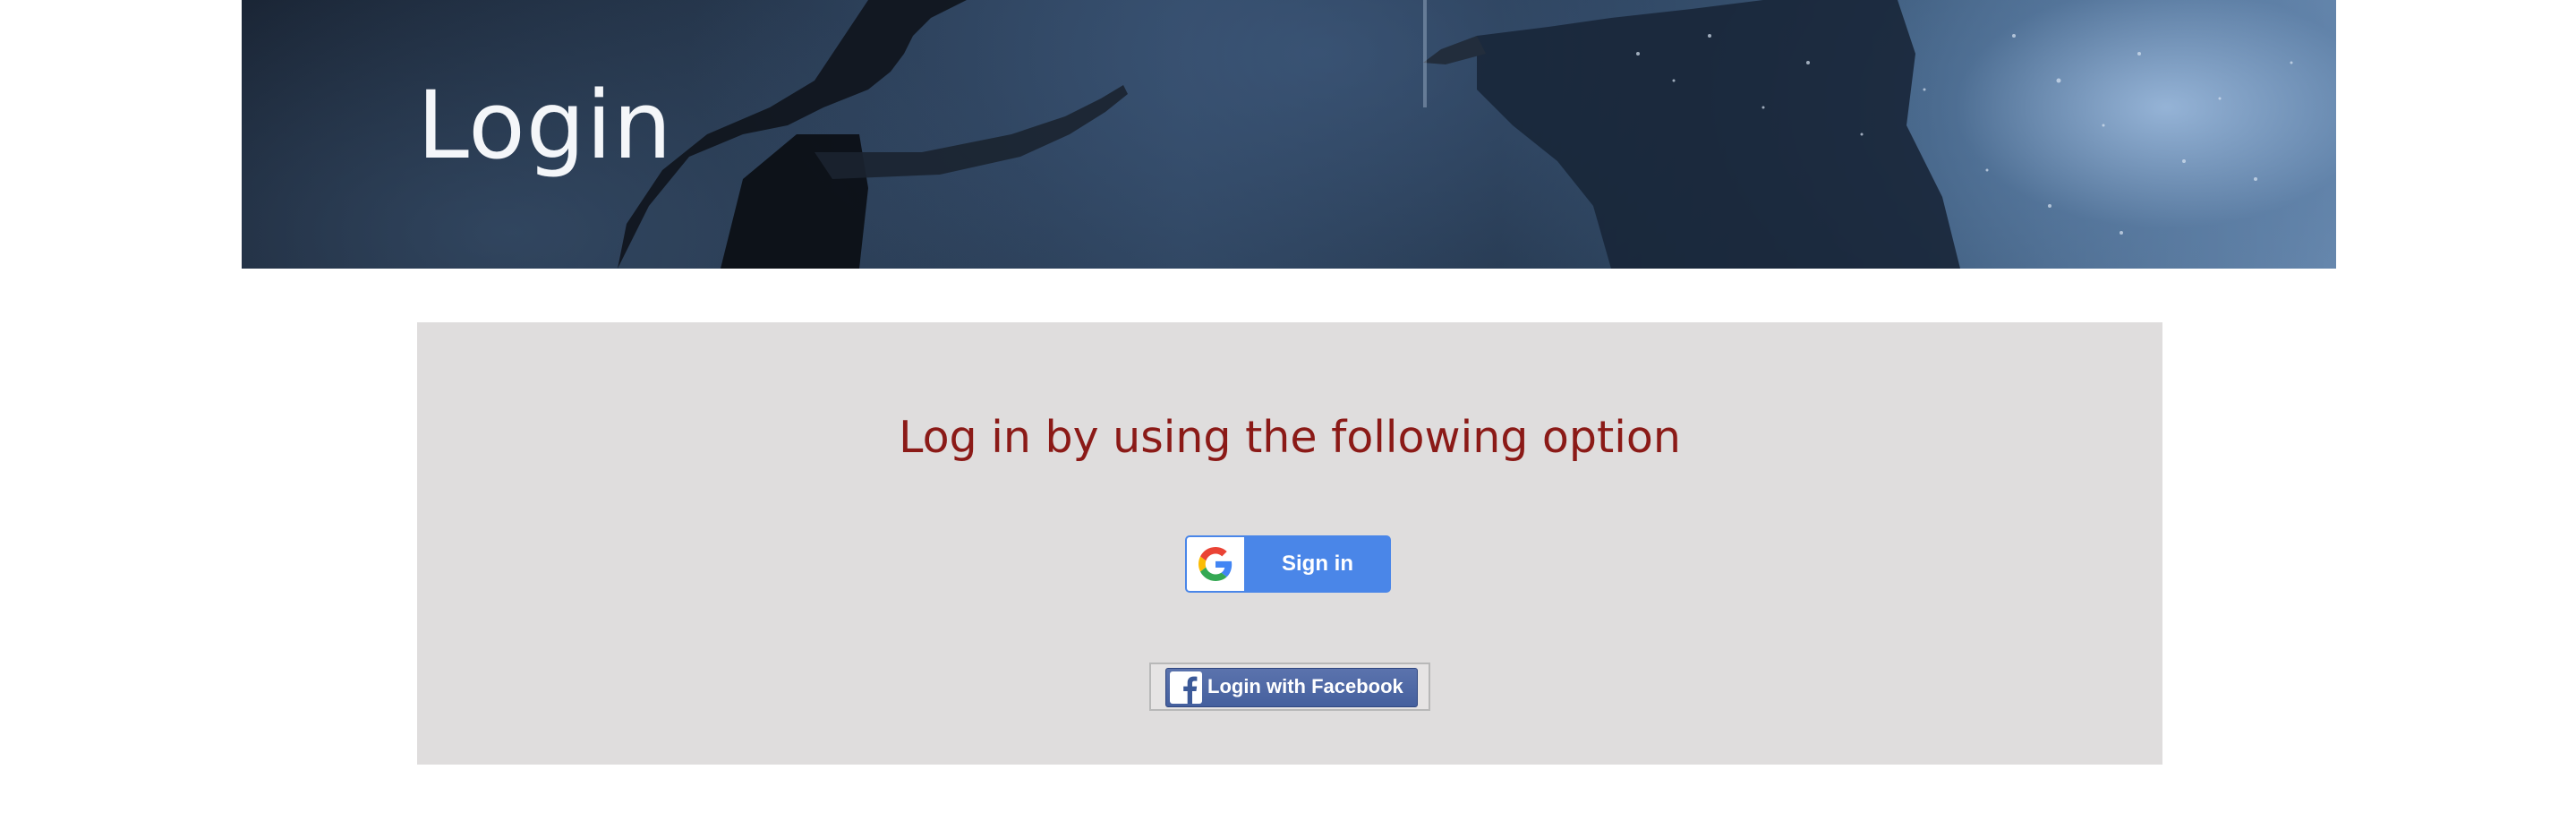 This screenshot has width=2576, height=838. Describe the element at coordinates (1305, 686) in the screenshot. I see `facebook-login-label: Login with Facebook` at that location.